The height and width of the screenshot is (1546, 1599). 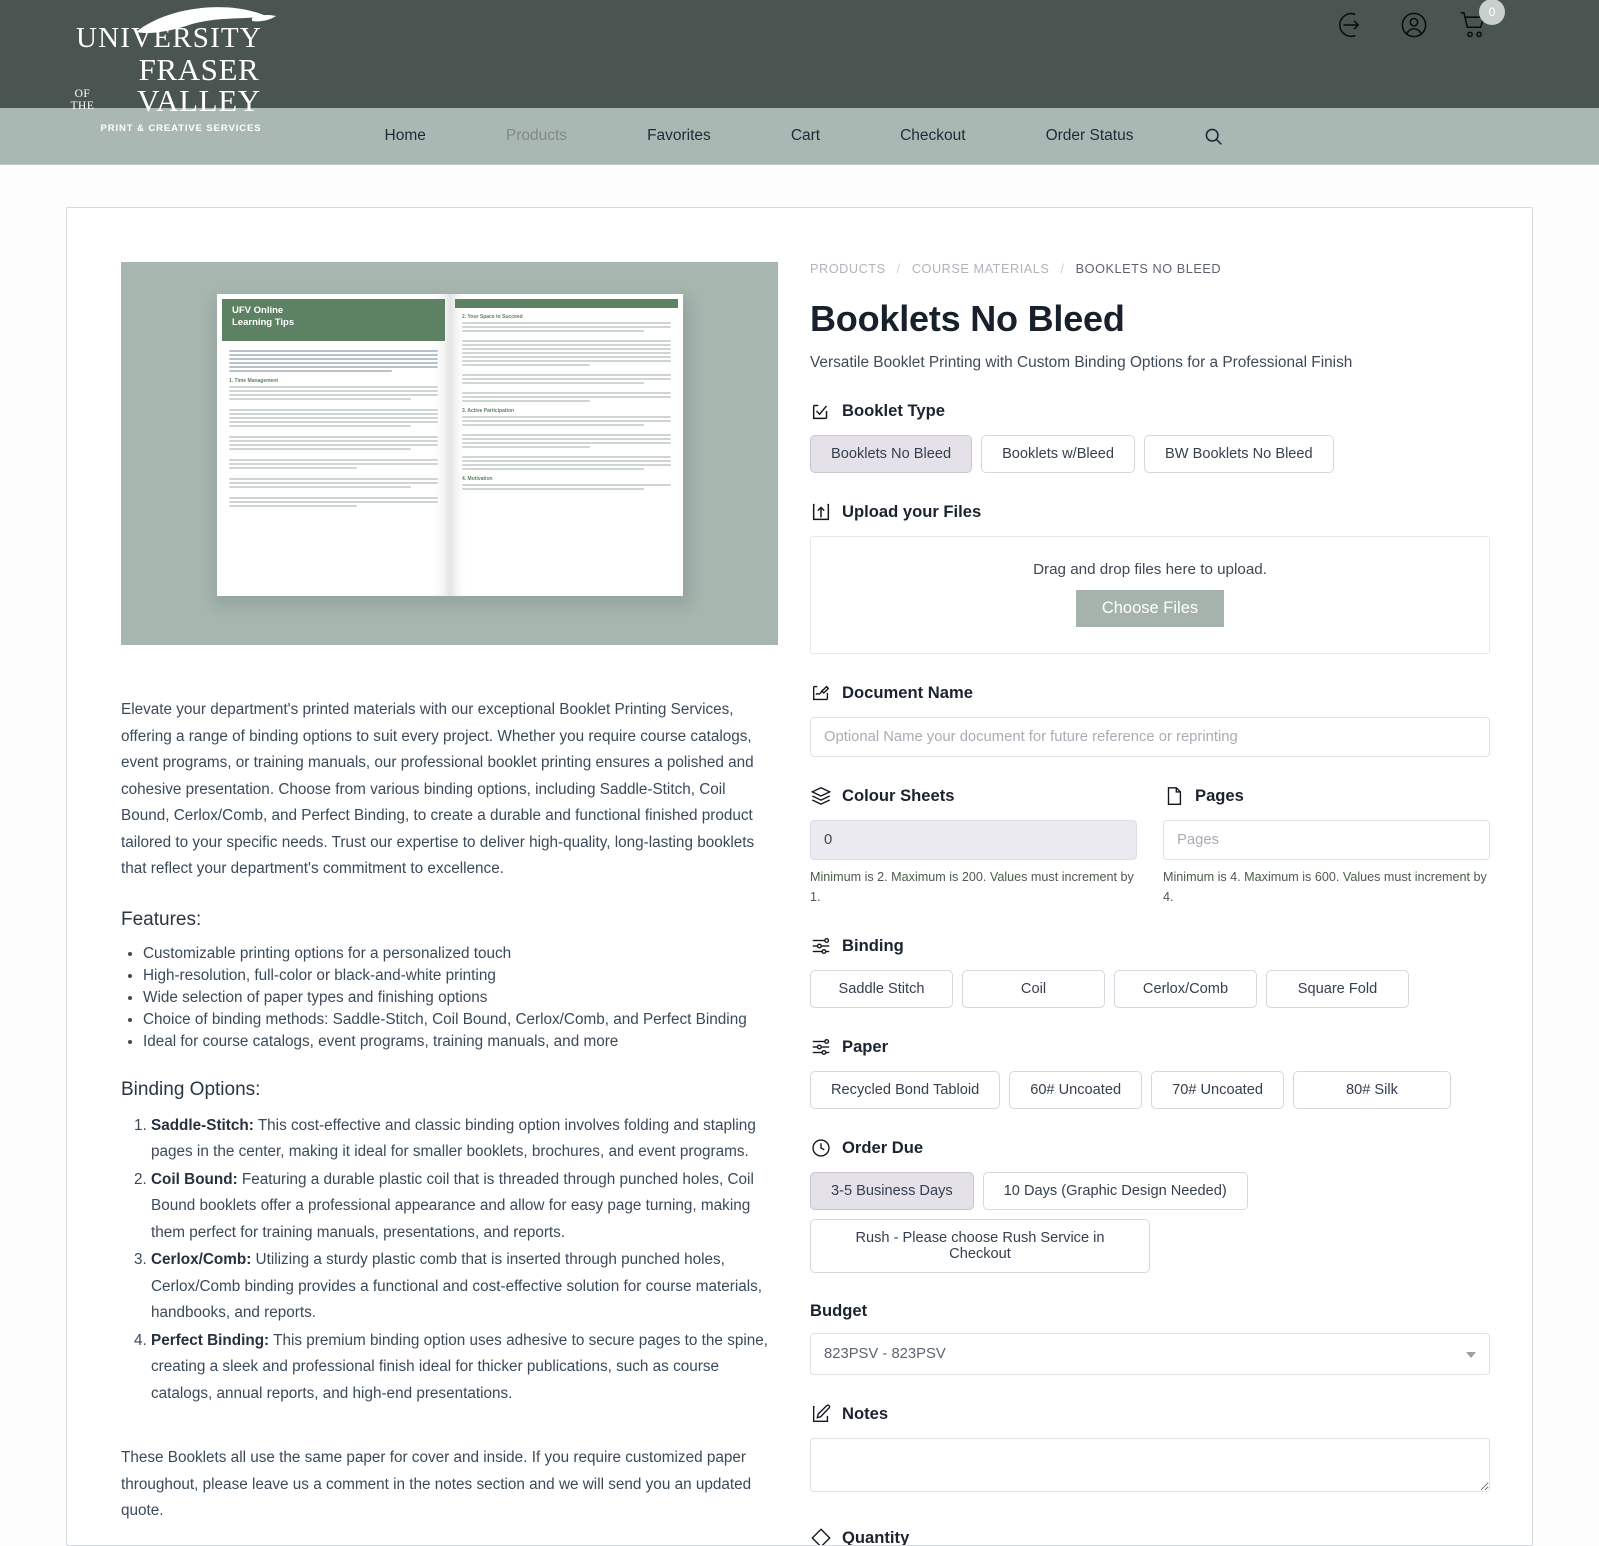 I want to click on quantity-label-row: Quantity, so click(x=1150, y=1536).